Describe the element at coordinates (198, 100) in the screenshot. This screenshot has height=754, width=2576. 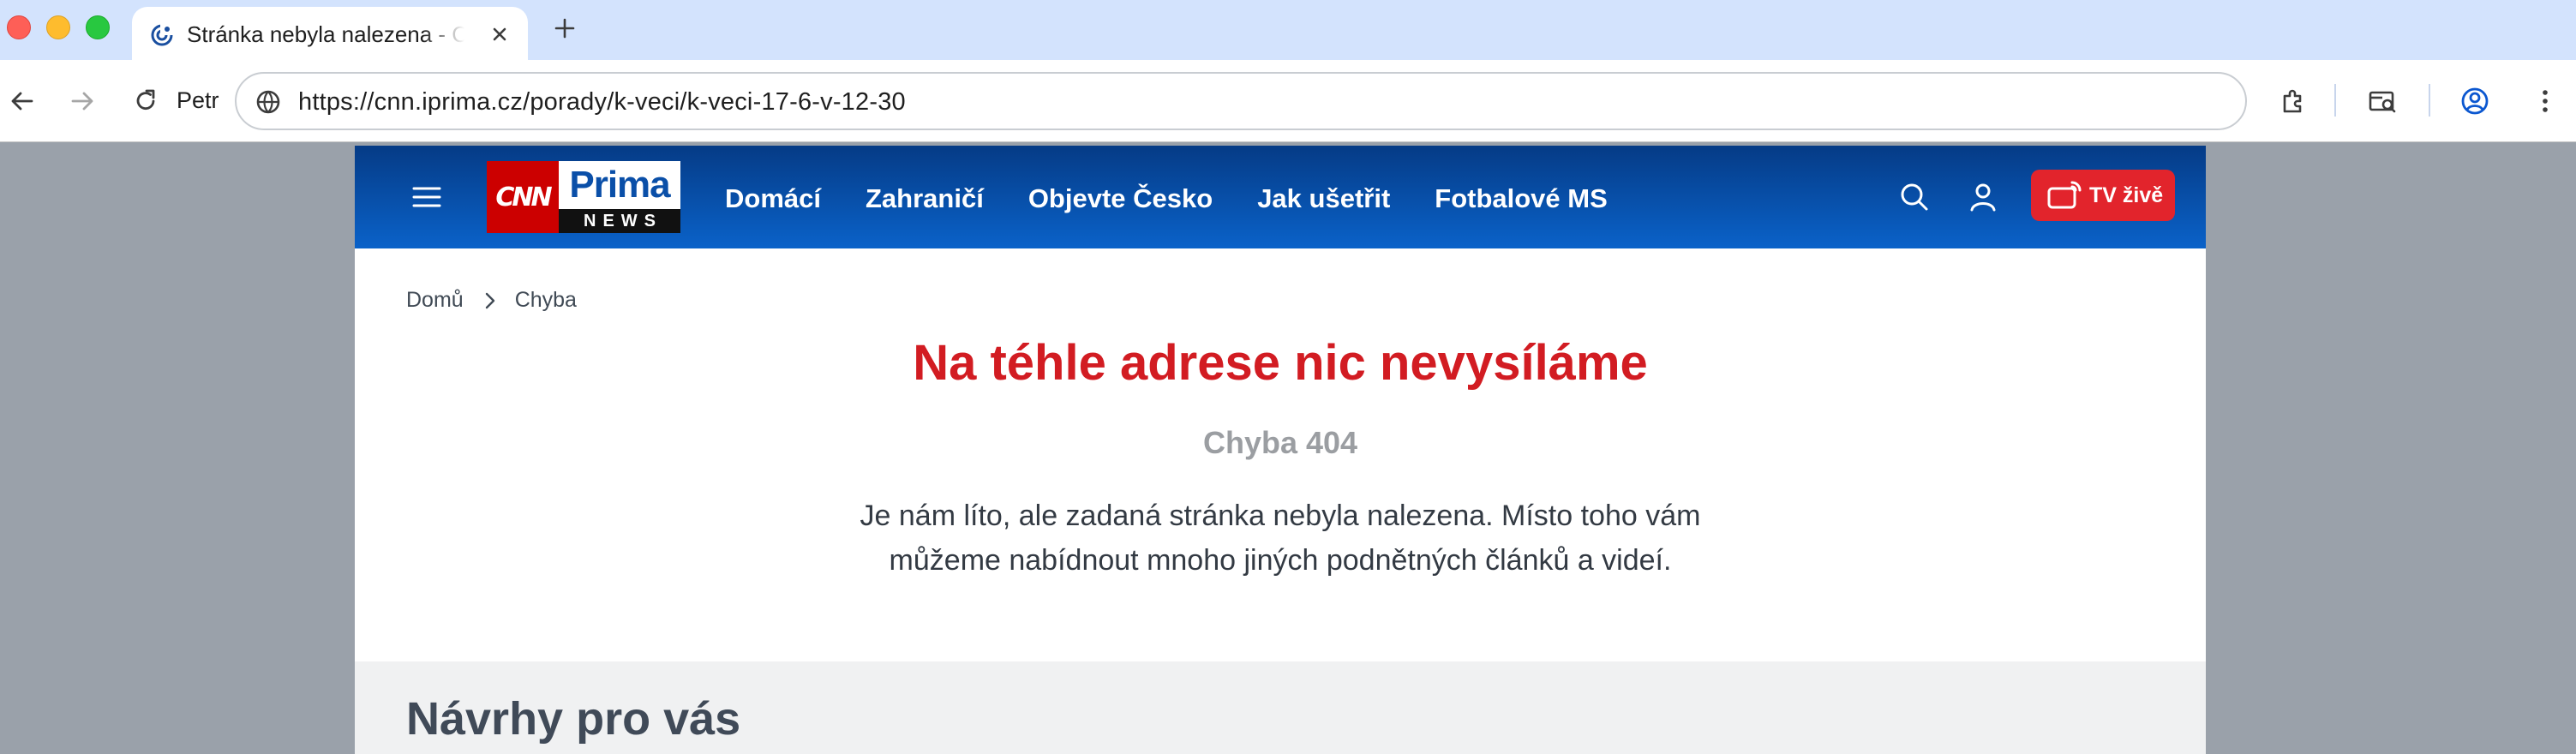
I see `profile-name-label: Petr` at that location.